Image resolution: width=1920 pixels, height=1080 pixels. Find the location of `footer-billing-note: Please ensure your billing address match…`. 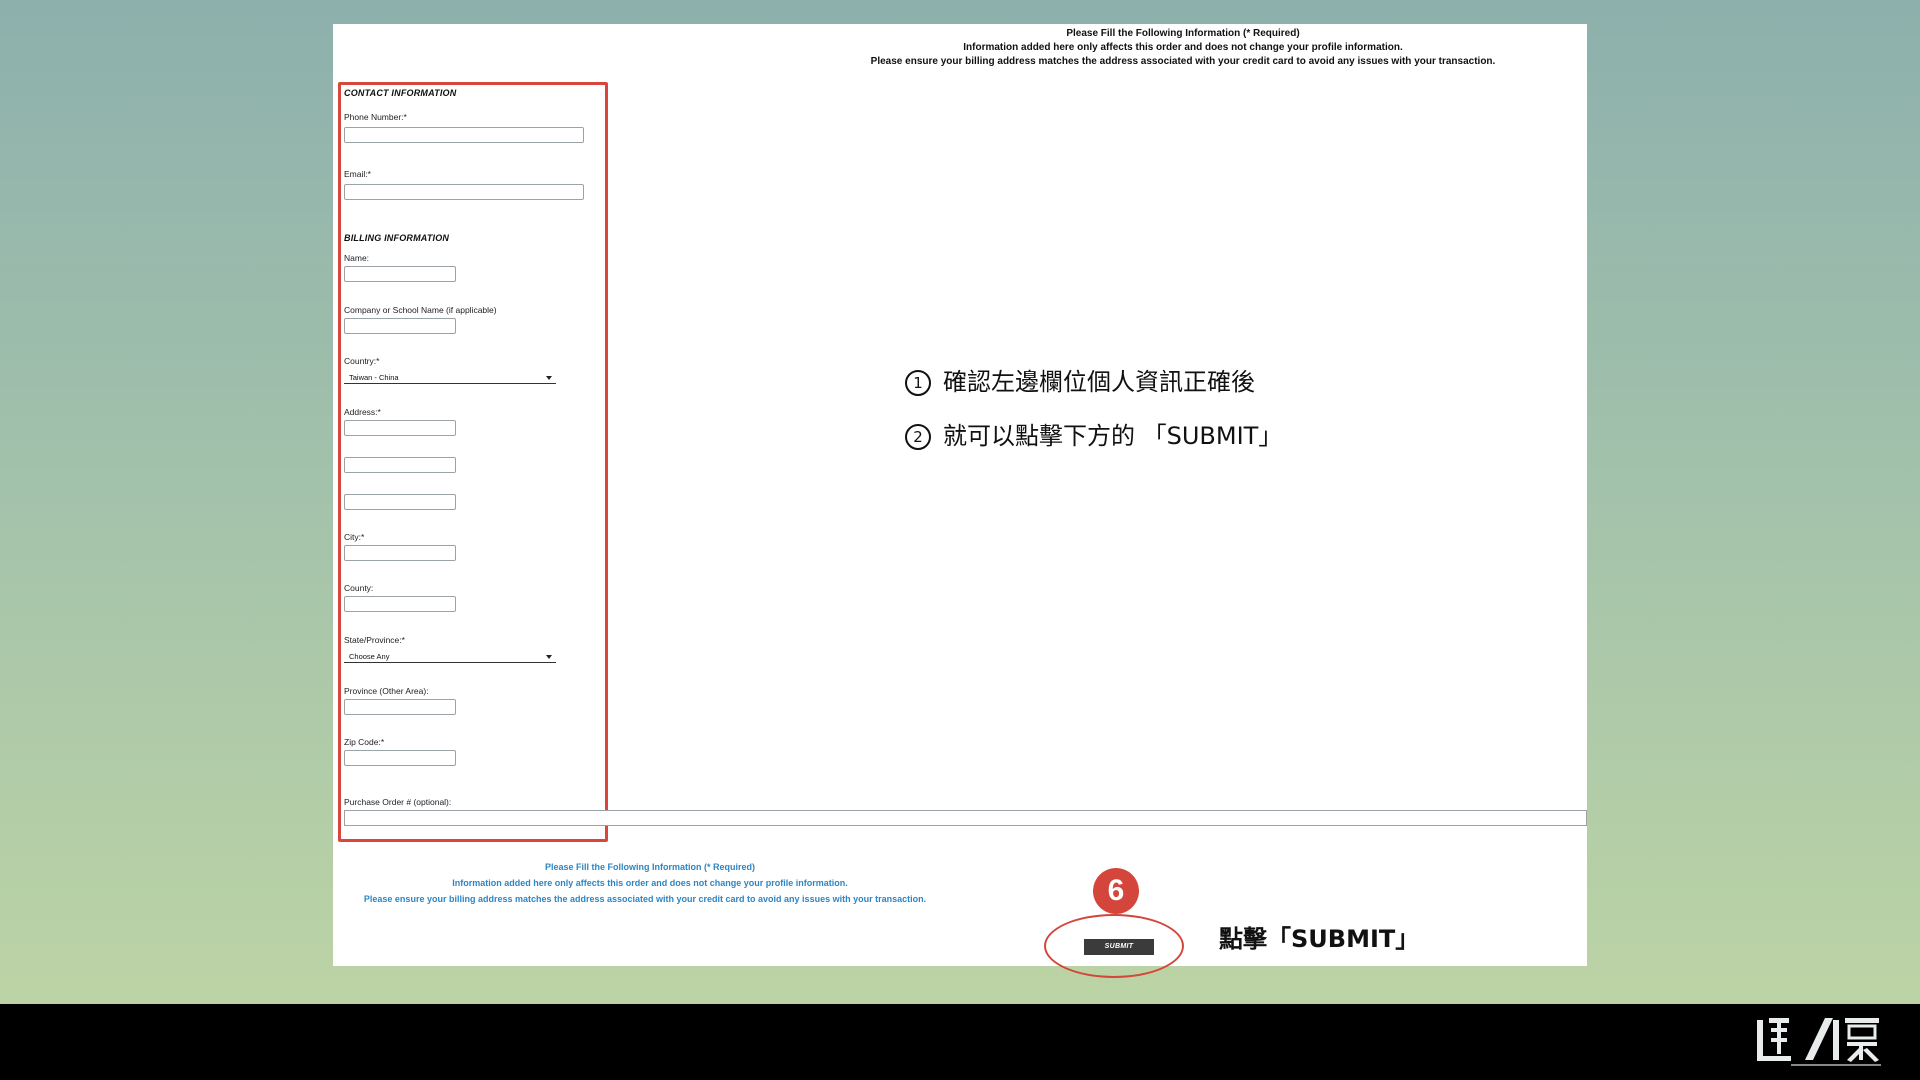

footer-billing-note: Please ensure your billing address match… is located at coordinates (645, 899).